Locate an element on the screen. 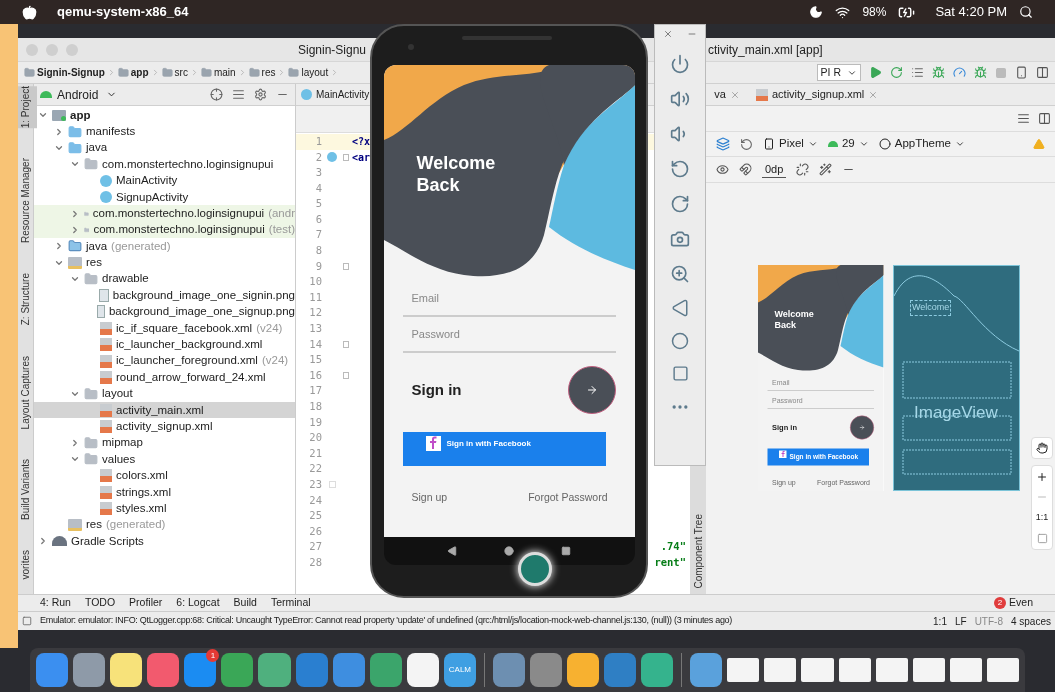  overview-icon is located at coordinates (566, 551).